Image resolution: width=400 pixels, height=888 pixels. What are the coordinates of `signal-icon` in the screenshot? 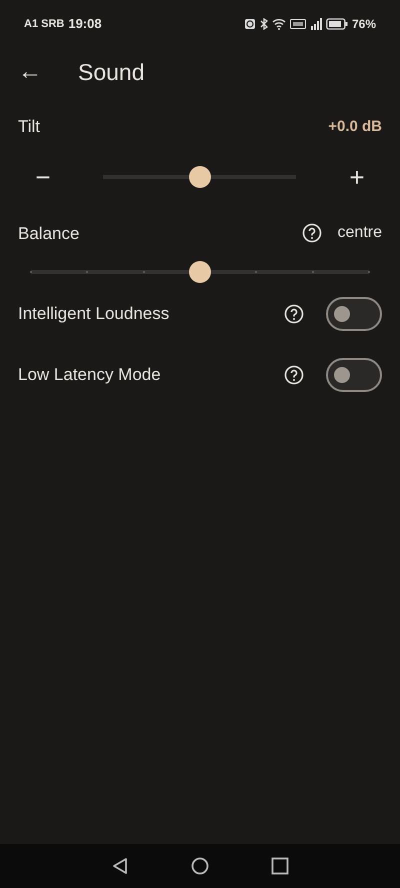 It's located at (316, 24).